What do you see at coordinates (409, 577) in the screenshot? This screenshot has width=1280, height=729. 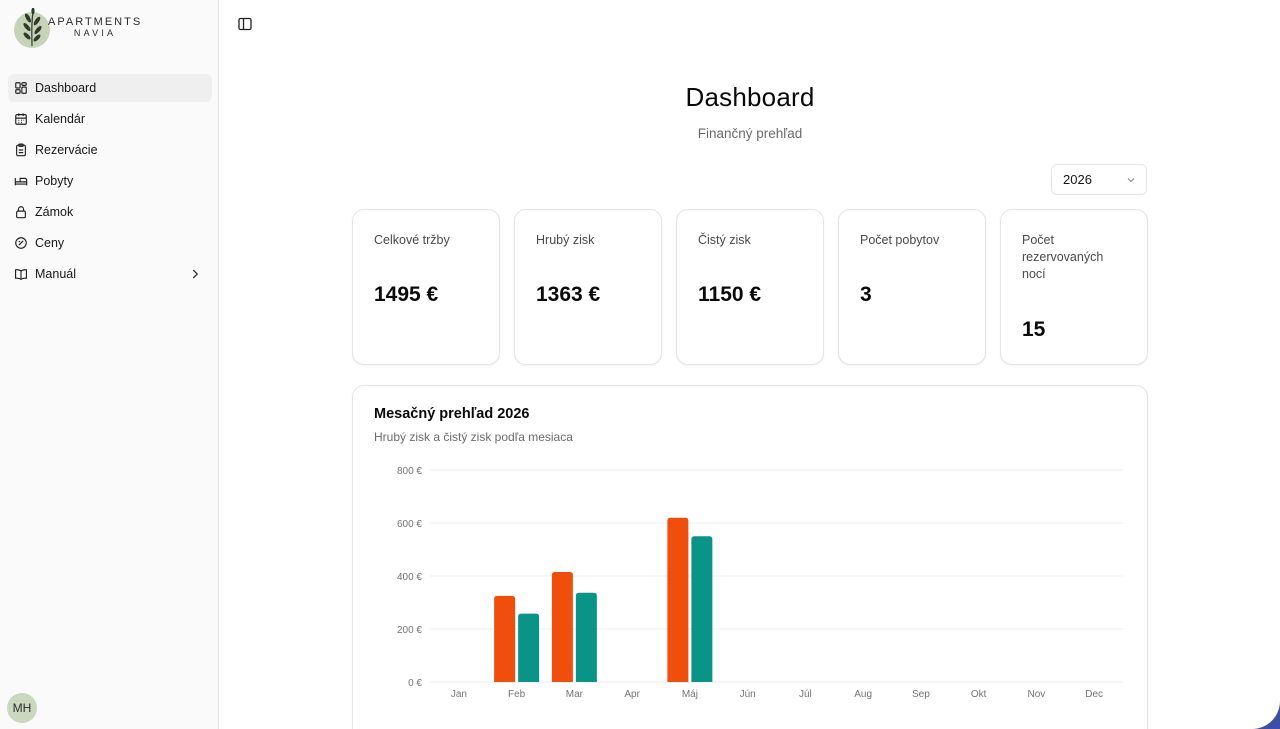 I see `y-tick-label: 400 €` at bounding box center [409, 577].